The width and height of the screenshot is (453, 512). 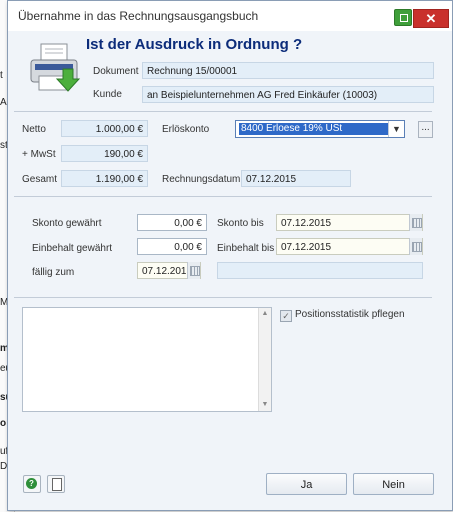 I want to click on einbehalt-input: 0,00 €, so click(x=172, y=246).